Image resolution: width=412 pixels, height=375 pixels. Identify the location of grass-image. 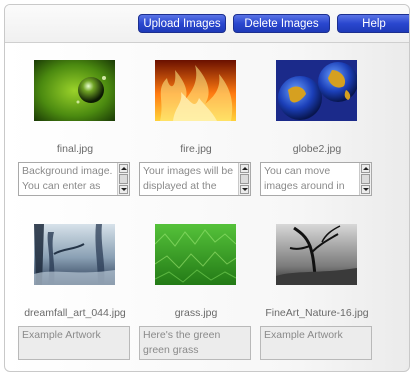
(195, 254).